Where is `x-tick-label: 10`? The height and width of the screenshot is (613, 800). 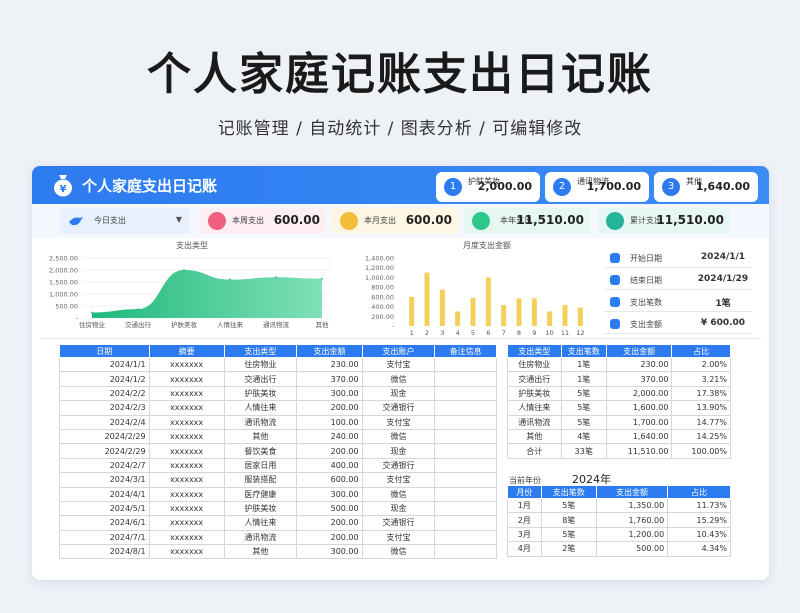 x-tick-label: 10 is located at coordinates (550, 333).